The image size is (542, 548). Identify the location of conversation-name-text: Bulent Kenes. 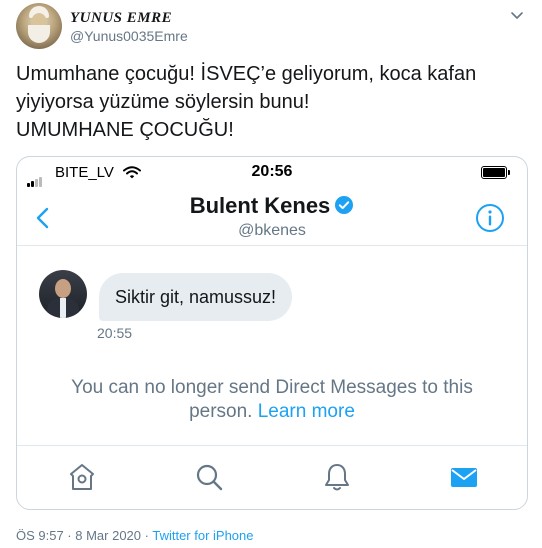
(260, 205).